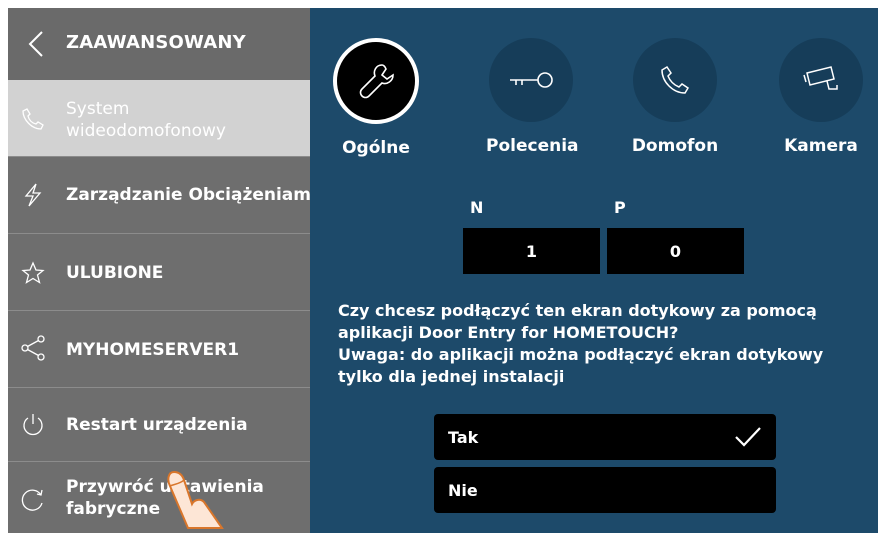  What do you see at coordinates (620, 207) in the screenshot?
I see `p-label: P` at bounding box center [620, 207].